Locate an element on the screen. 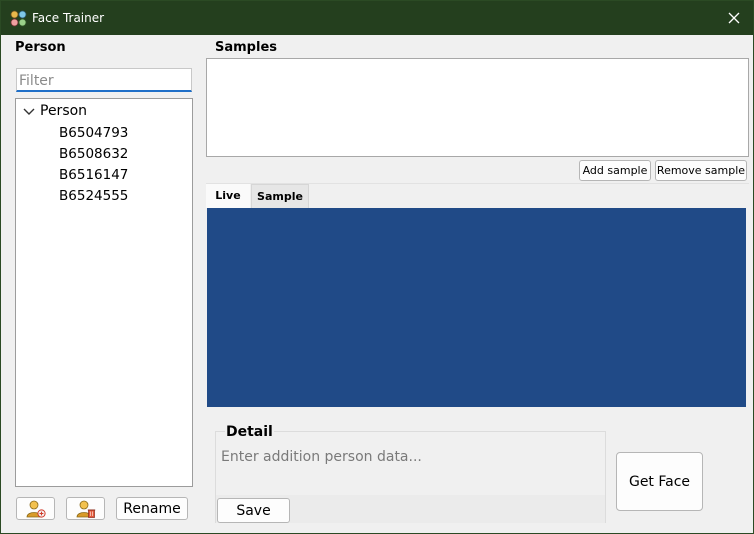 The image size is (754, 534). detail-input is located at coordinates (410, 468).